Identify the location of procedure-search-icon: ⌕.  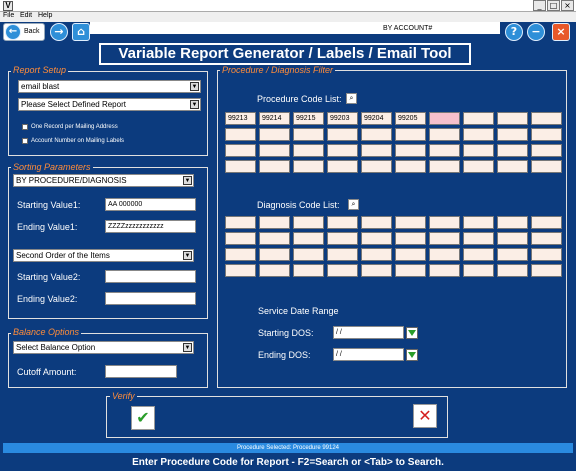
(351, 98).